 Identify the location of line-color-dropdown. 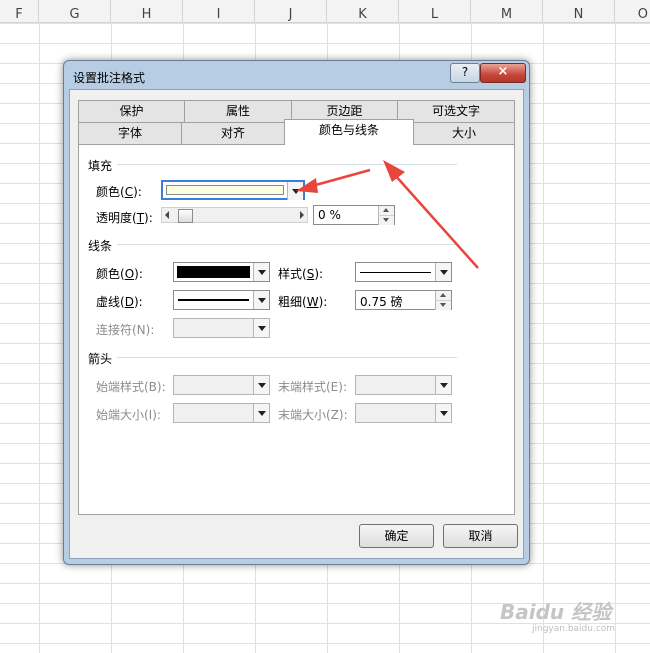
(221, 272).